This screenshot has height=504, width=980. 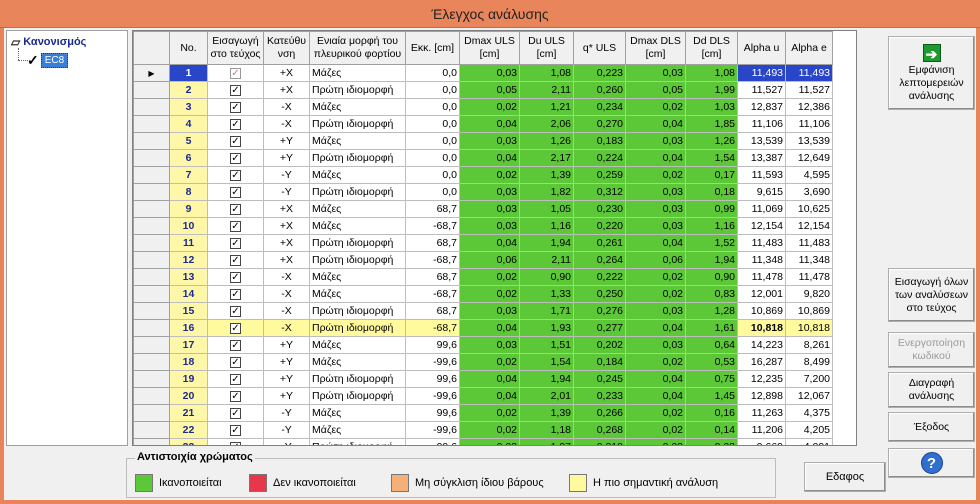 What do you see at coordinates (188, 158) in the screenshot?
I see `row-number: 6` at bounding box center [188, 158].